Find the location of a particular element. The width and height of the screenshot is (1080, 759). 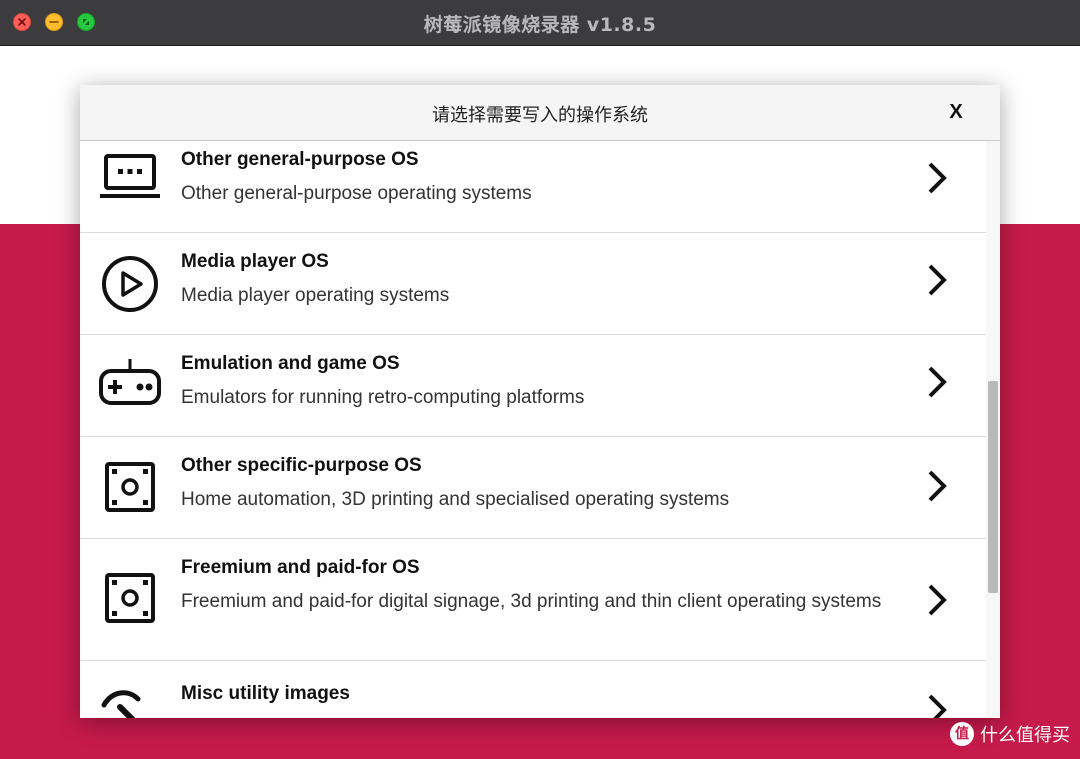

os-item-title: Other specific-purpose OS is located at coordinates (301, 465).